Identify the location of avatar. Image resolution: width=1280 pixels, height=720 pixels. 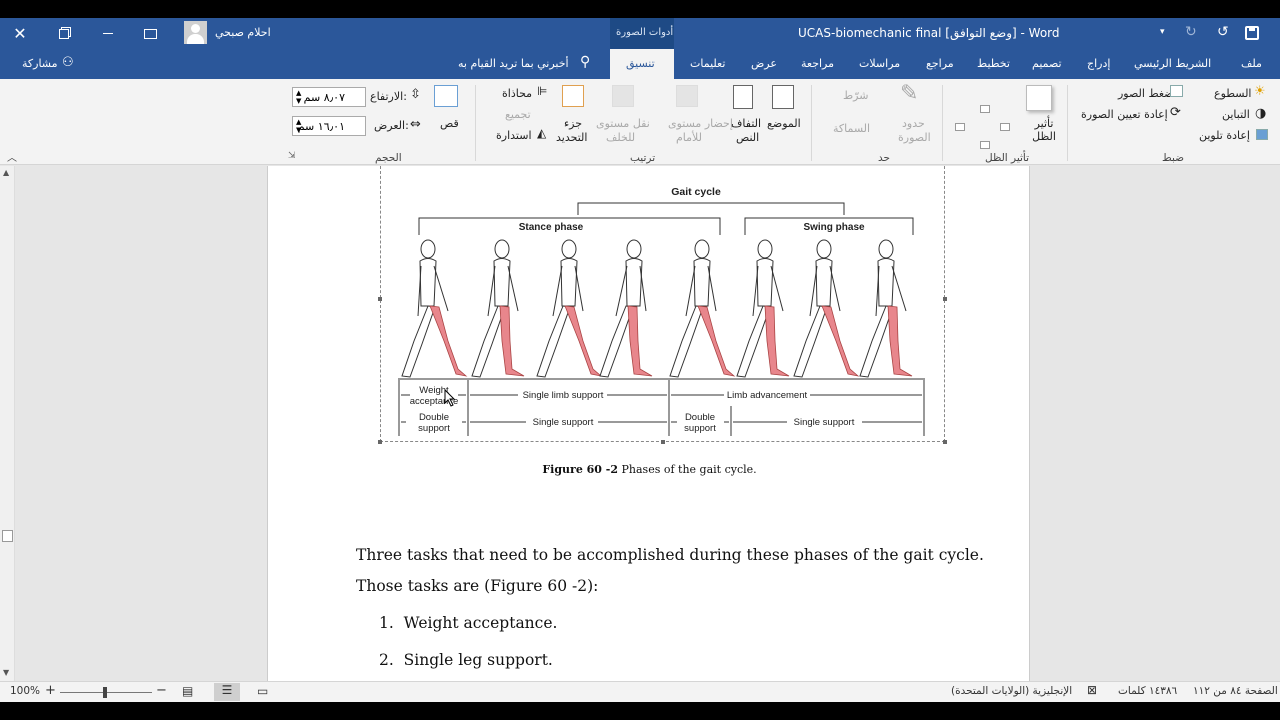
(195, 32).